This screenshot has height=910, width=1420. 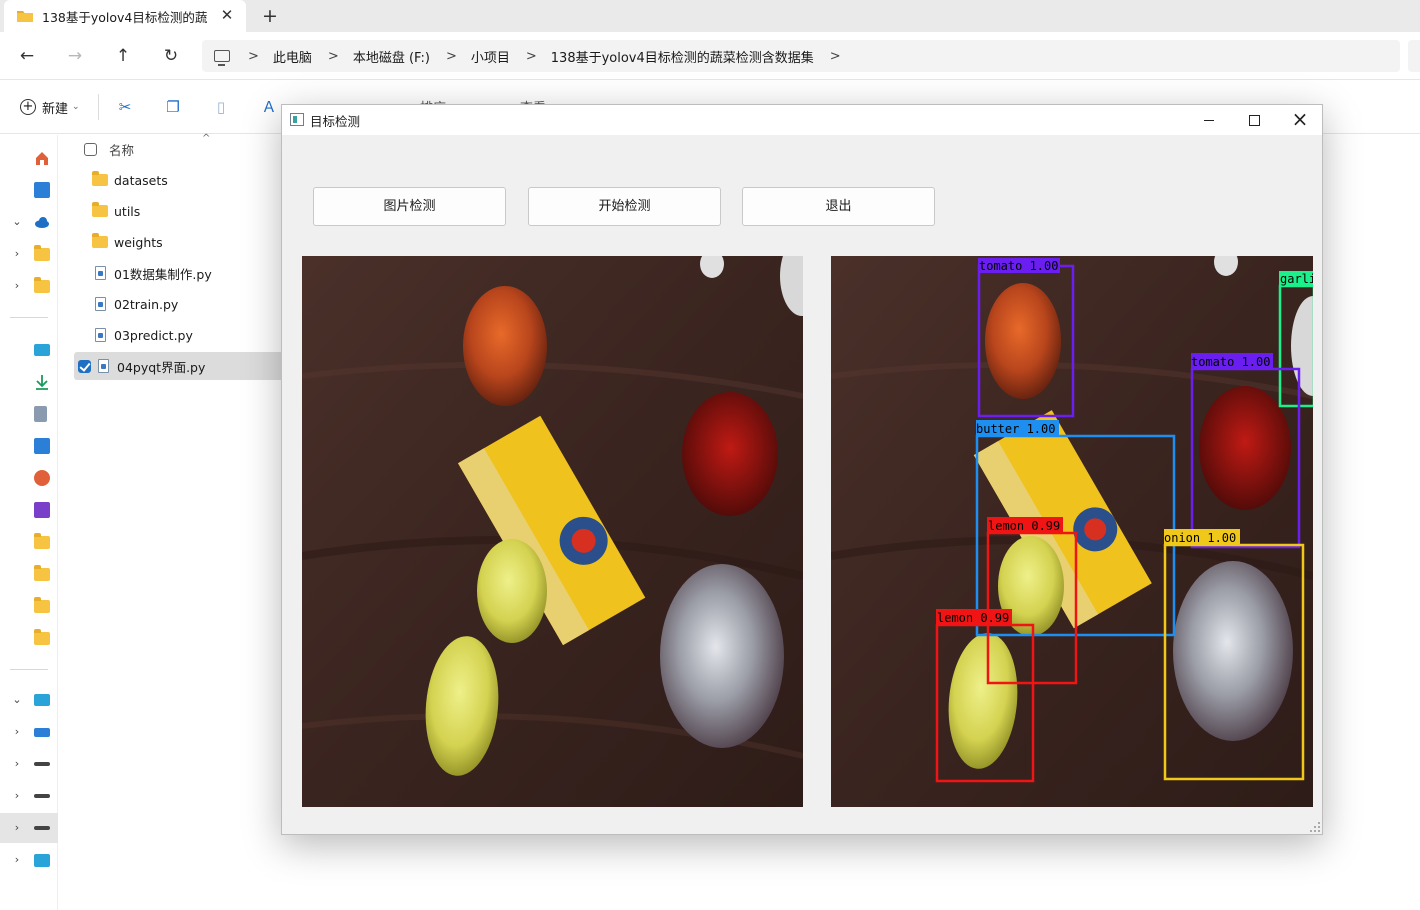 What do you see at coordinates (1315, 827) in the screenshot?
I see `resize-grip-icon` at bounding box center [1315, 827].